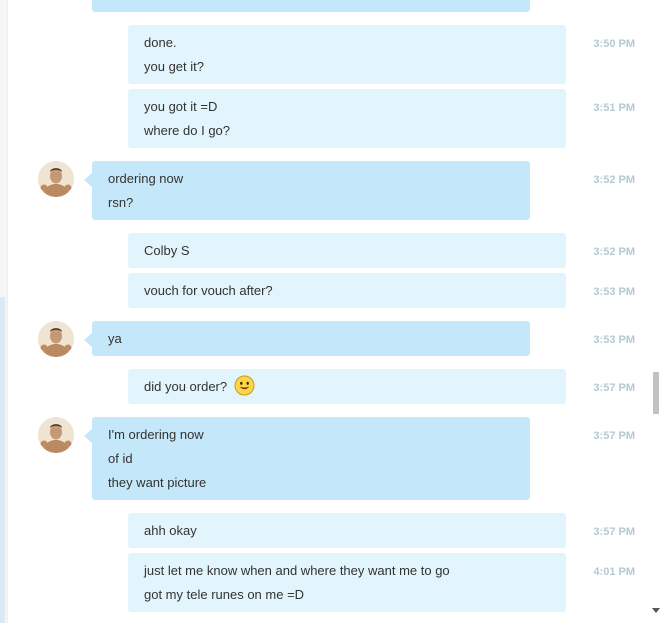 The image size is (660, 623). I want to click on message-bubble: you got it =D where do I go?, so click(347, 118).